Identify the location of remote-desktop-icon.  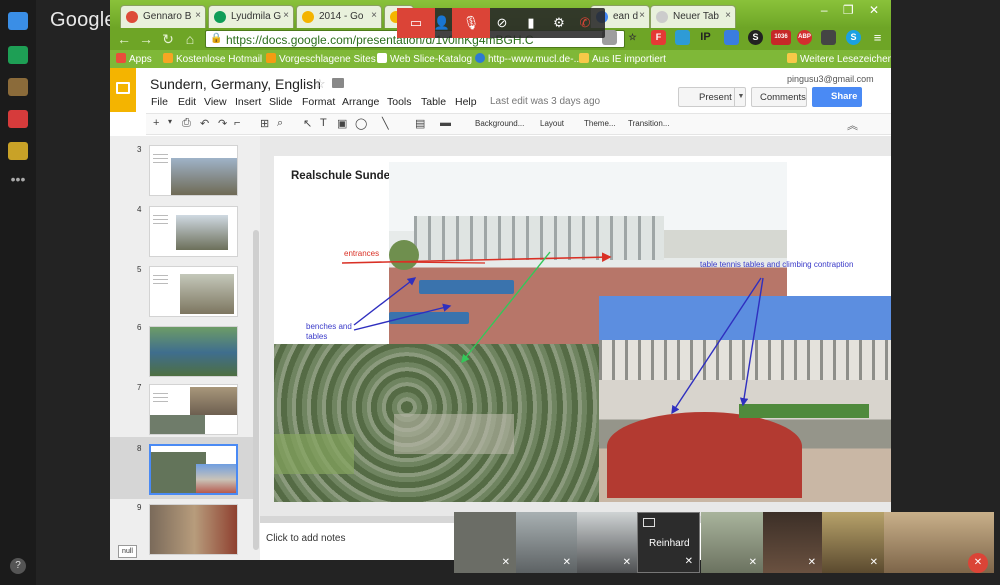
(18, 87).